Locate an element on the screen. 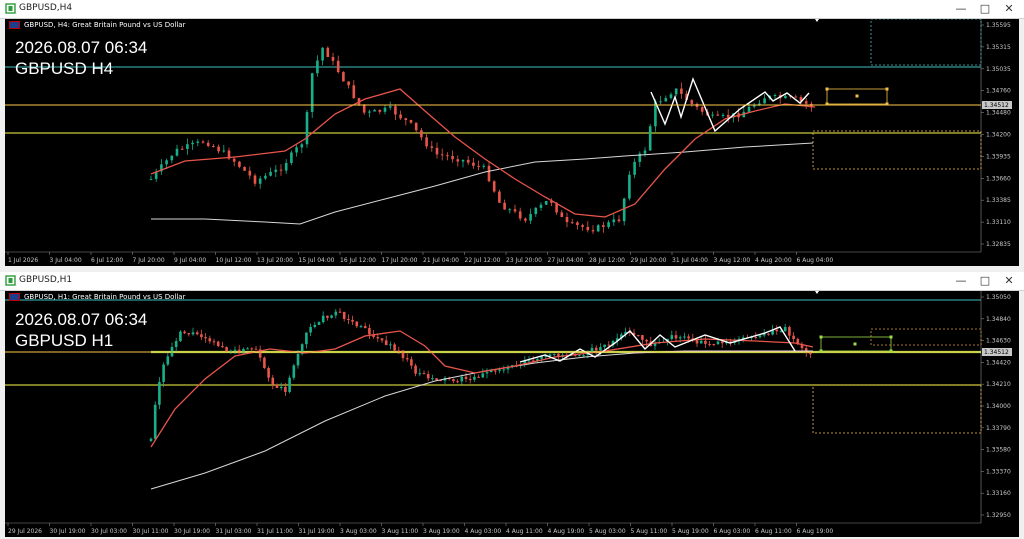 This screenshot has width=1024, height=539. current-price-label: 1.34512 is located at coordinates (996, 352).